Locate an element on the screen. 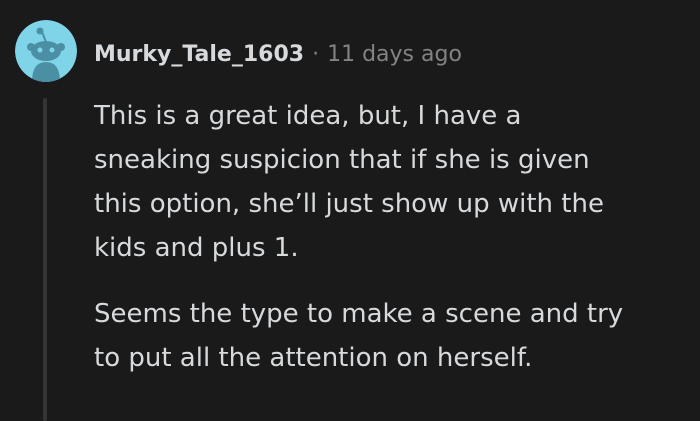 This screenshot has height=421, width=700. comment-meta: Murky_Tale_1603 · 11 days ago is located at coordinates (278, 54).